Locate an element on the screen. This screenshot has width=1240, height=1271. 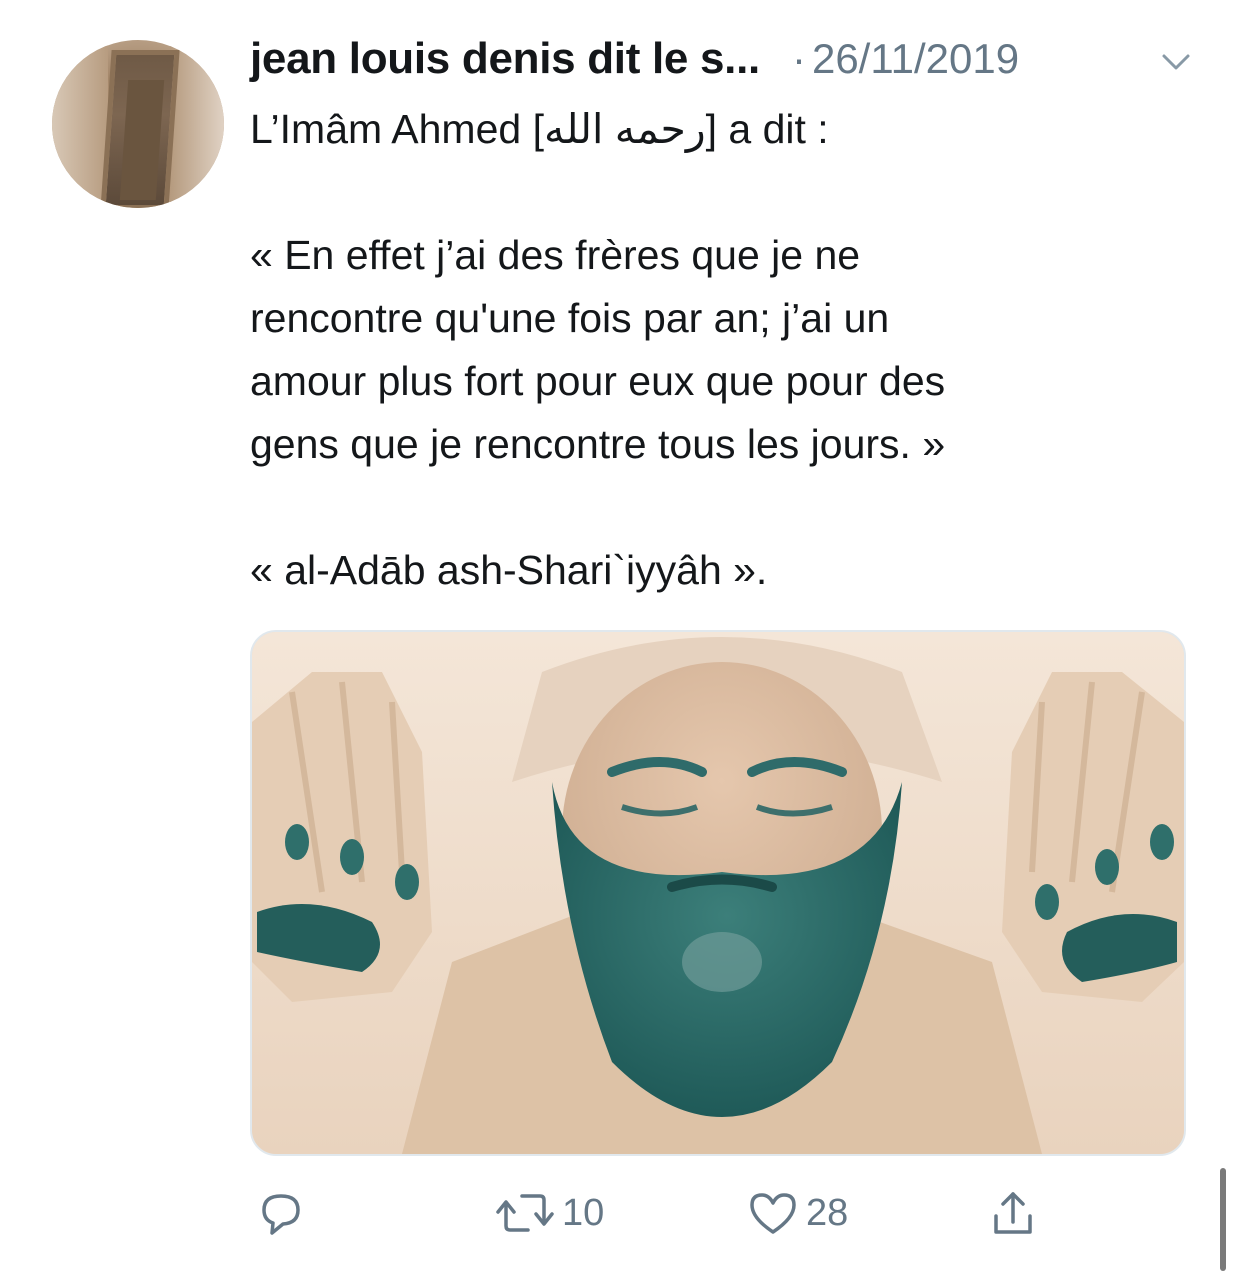
avatar-ground-left is located at coordinates (80, 124).